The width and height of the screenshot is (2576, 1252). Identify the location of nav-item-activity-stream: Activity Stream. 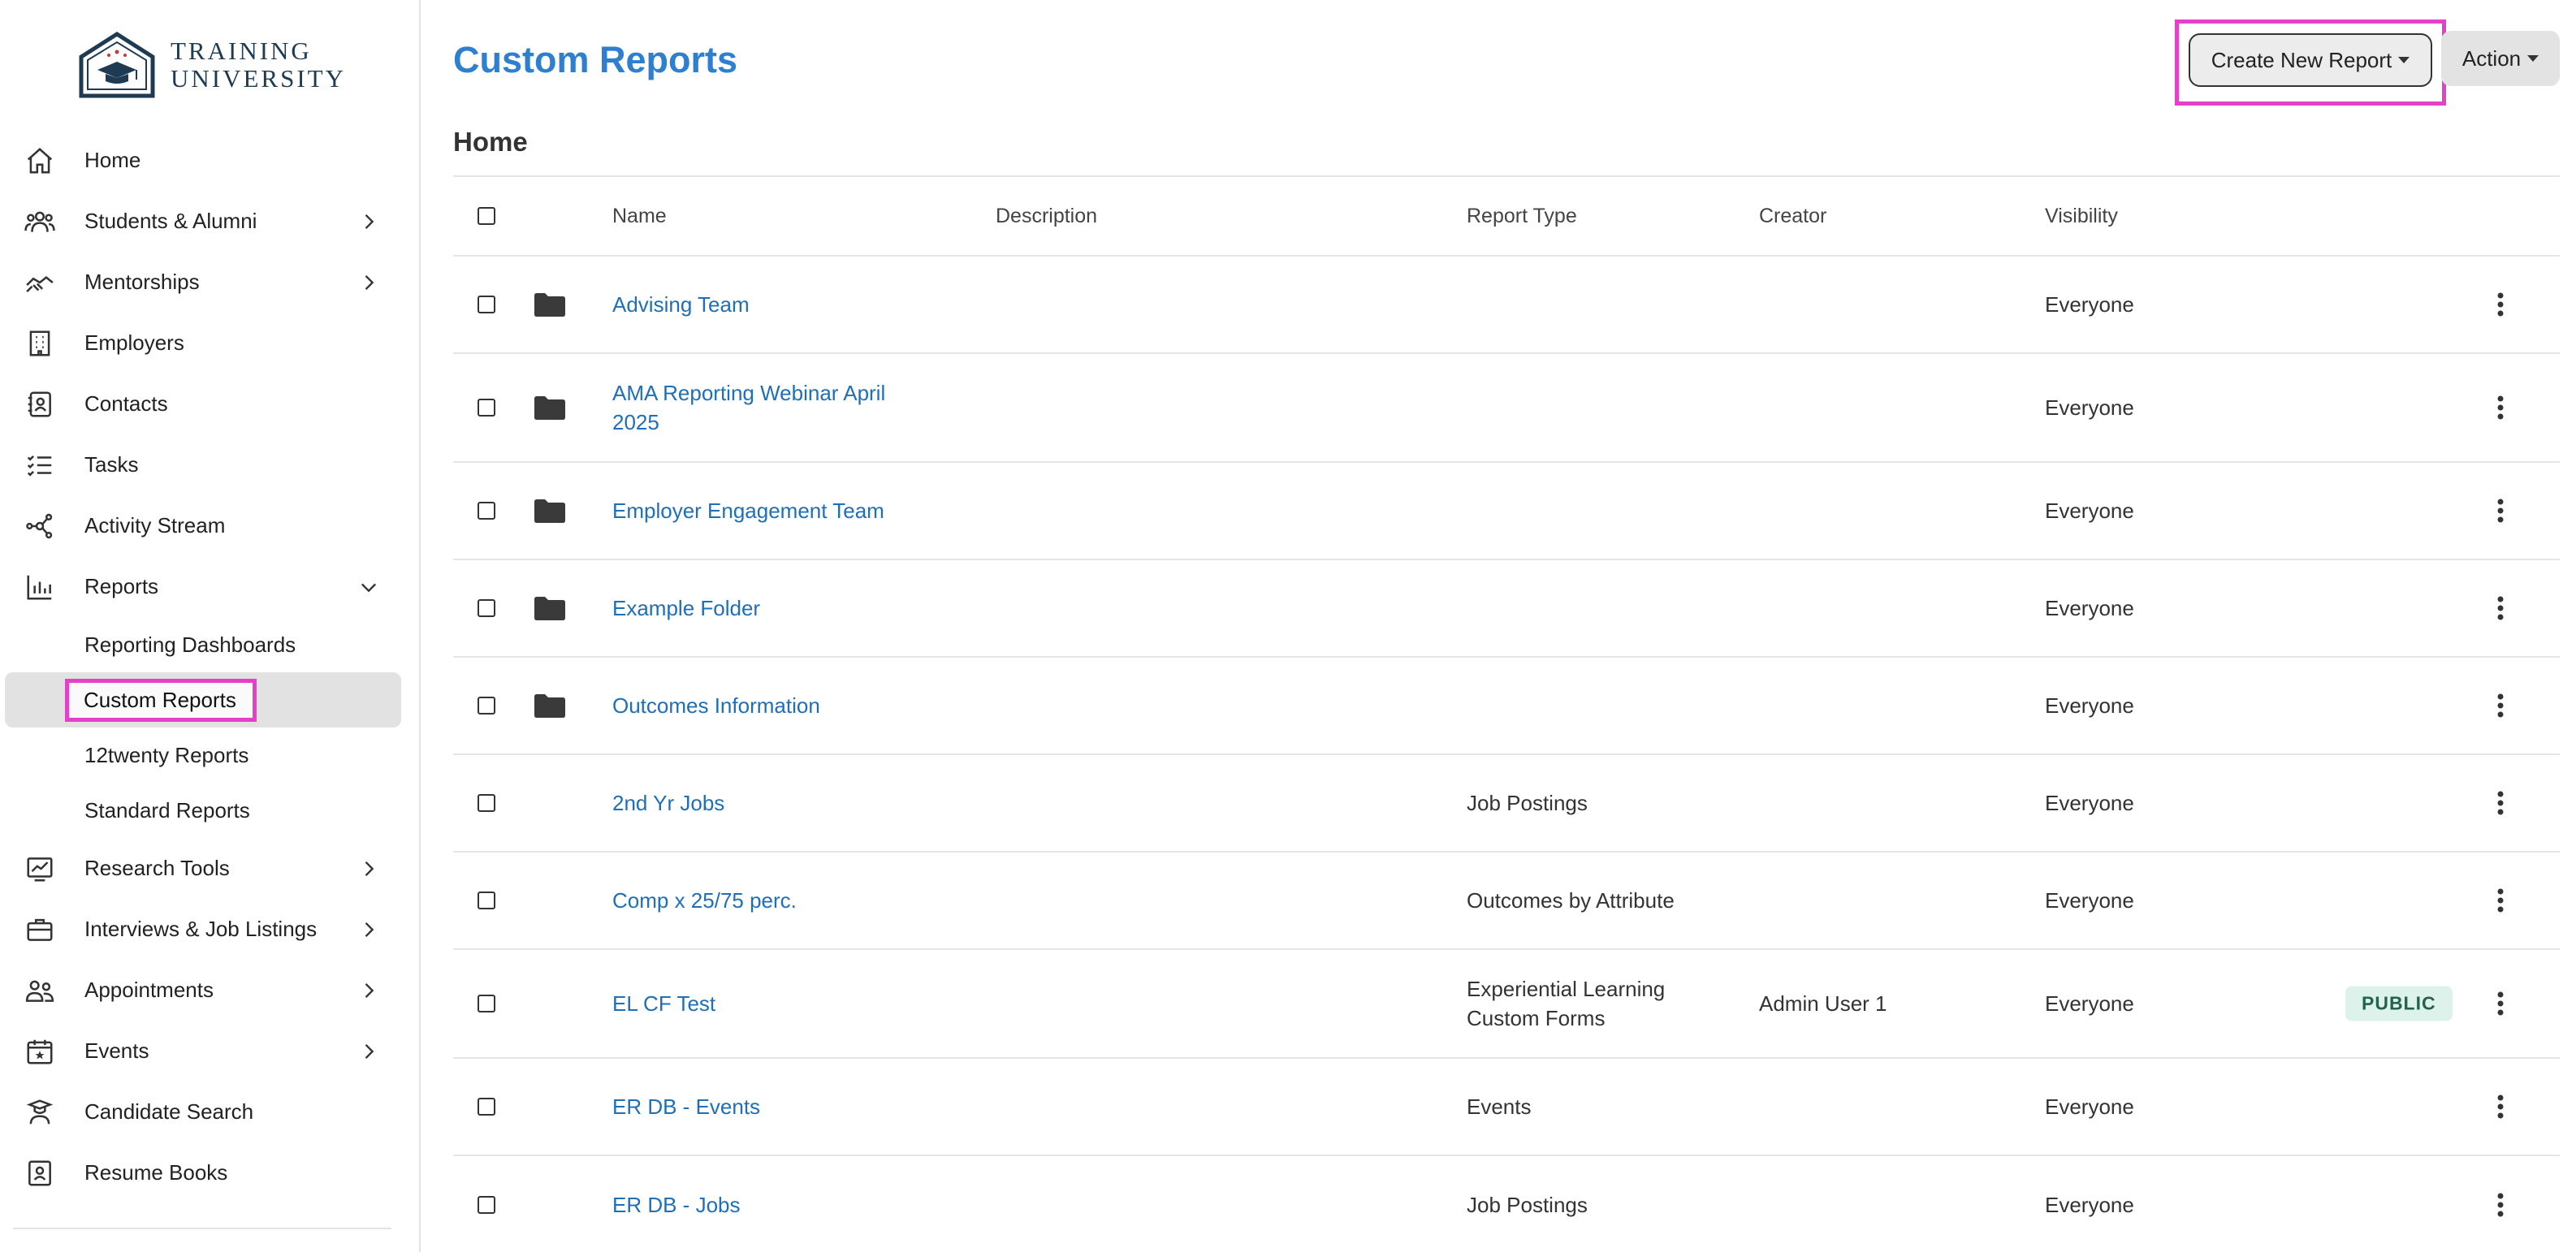
(210, 525).